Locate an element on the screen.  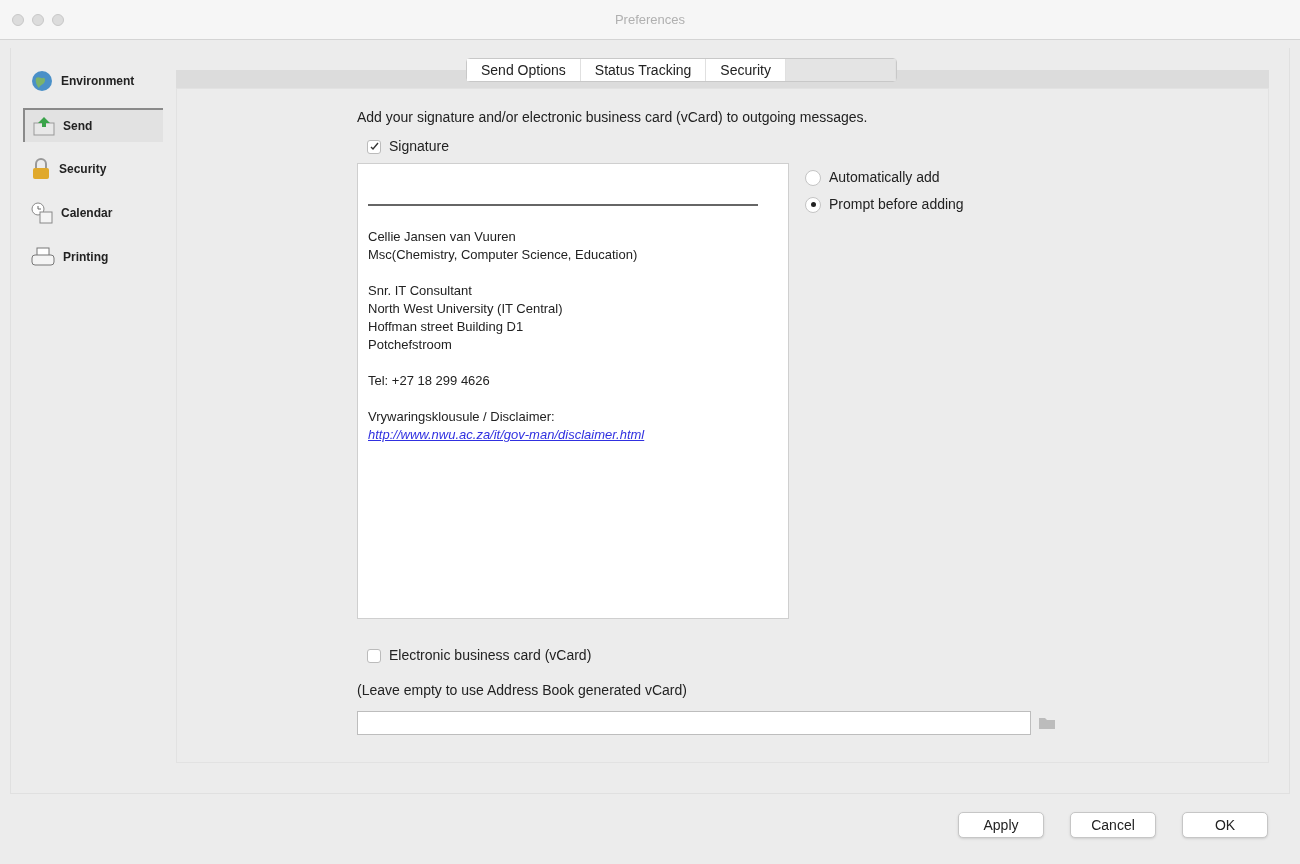
vcard-checkbox: Electronic business card (vCard) is located at coordinates (817, 655).